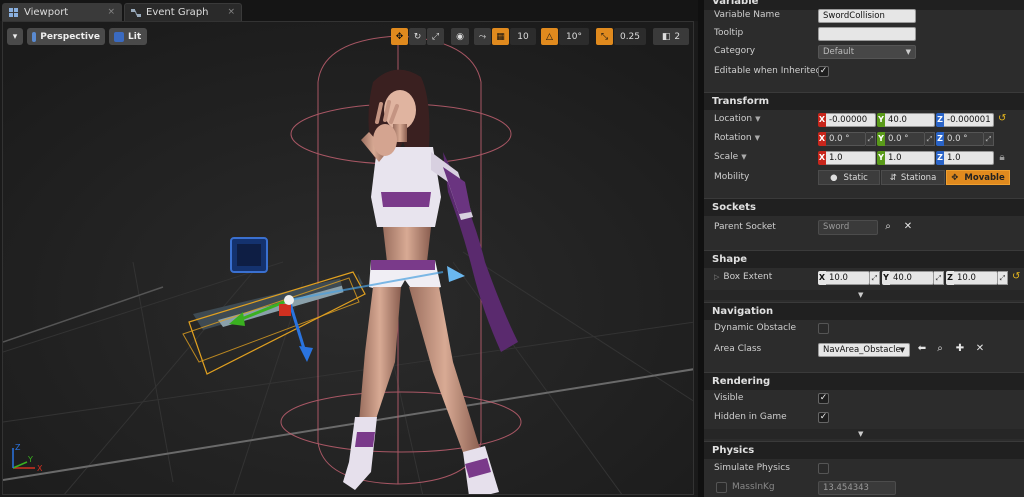 The height and width of the screenshot is (497, 1024). Describe the element at coordinates (848, 227) in the screenshot. I see `parent-socket-value: Sword` at that location.